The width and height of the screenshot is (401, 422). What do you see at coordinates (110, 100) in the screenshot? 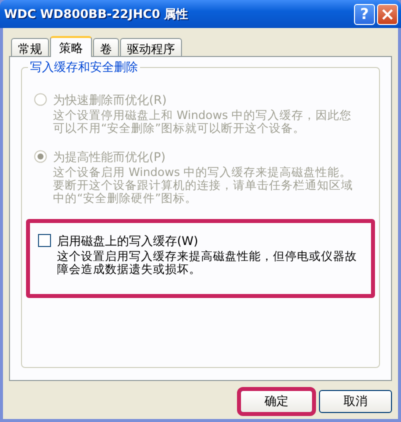
I see `option-label: 为快速删除而优化(R)` at bounding box center [110, 100].